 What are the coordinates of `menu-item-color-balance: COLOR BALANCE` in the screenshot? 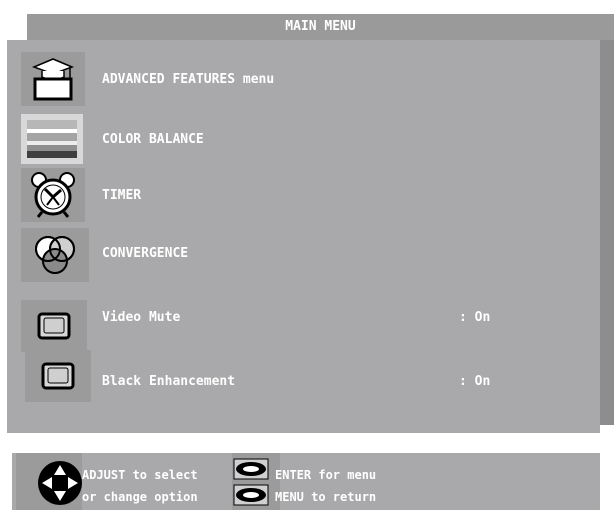 It's located at (303, 140).